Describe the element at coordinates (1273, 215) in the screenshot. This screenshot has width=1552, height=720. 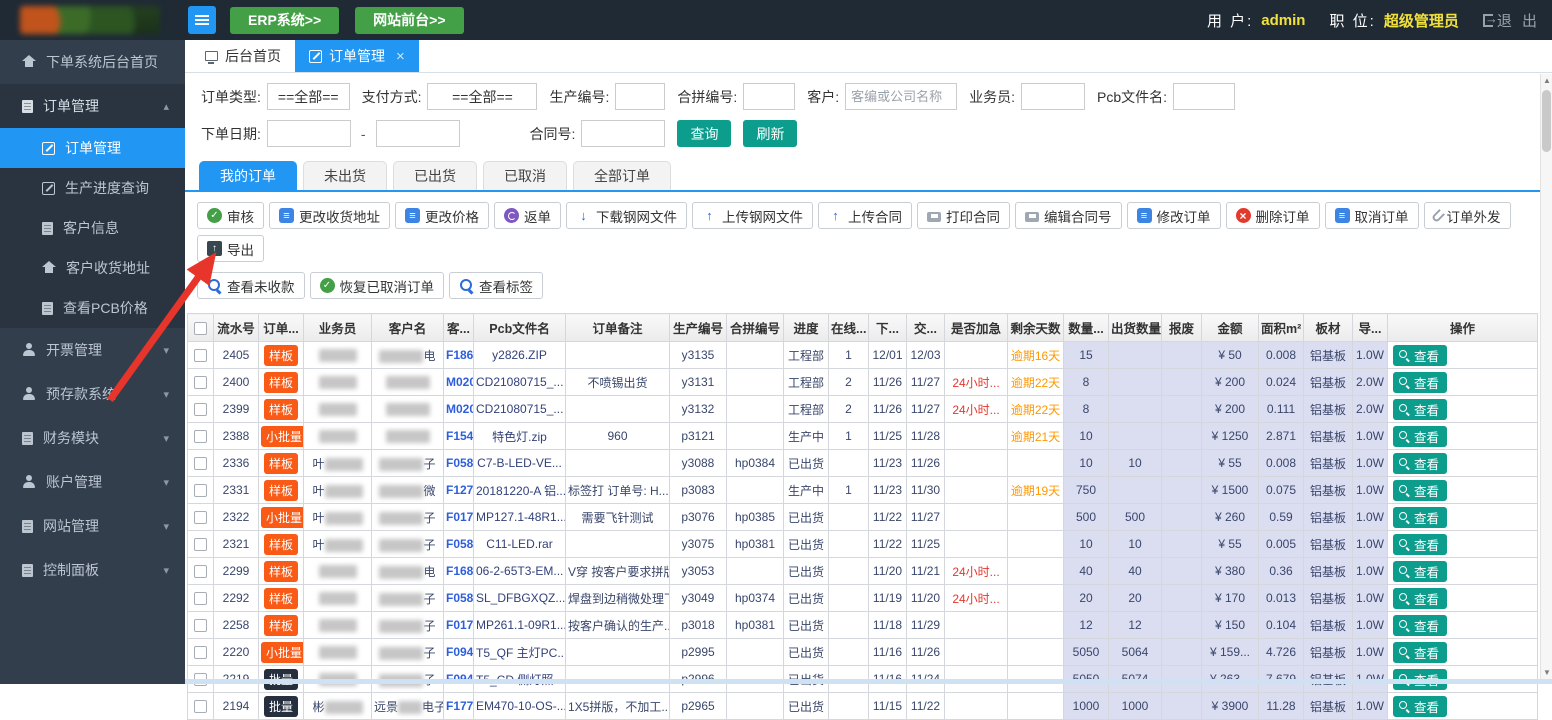
I see `toolbar-button-删除订单: 删除订单` at that location.